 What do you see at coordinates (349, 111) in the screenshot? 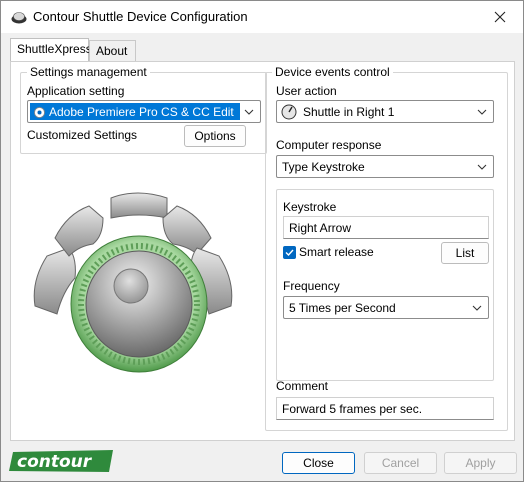
I see `user-action-value: Shuttle in Right 1` at bounding box center [349, 111].